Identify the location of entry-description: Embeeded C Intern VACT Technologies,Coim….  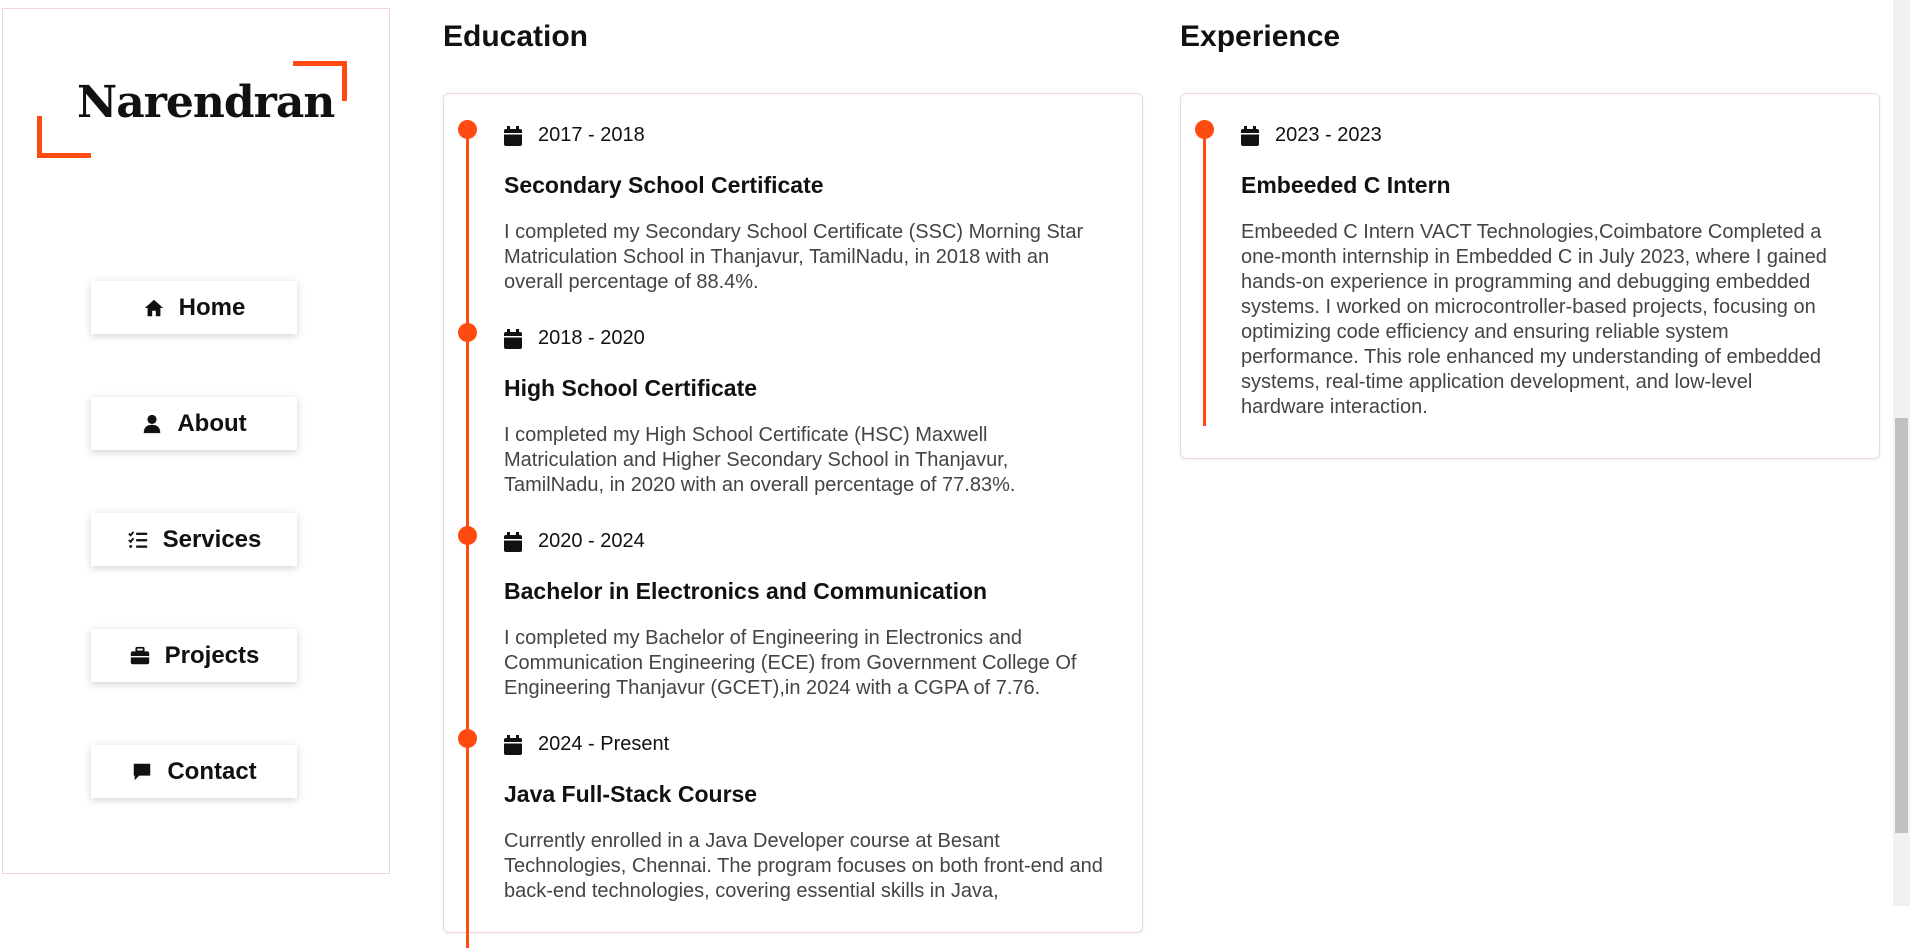
(1534, 319).